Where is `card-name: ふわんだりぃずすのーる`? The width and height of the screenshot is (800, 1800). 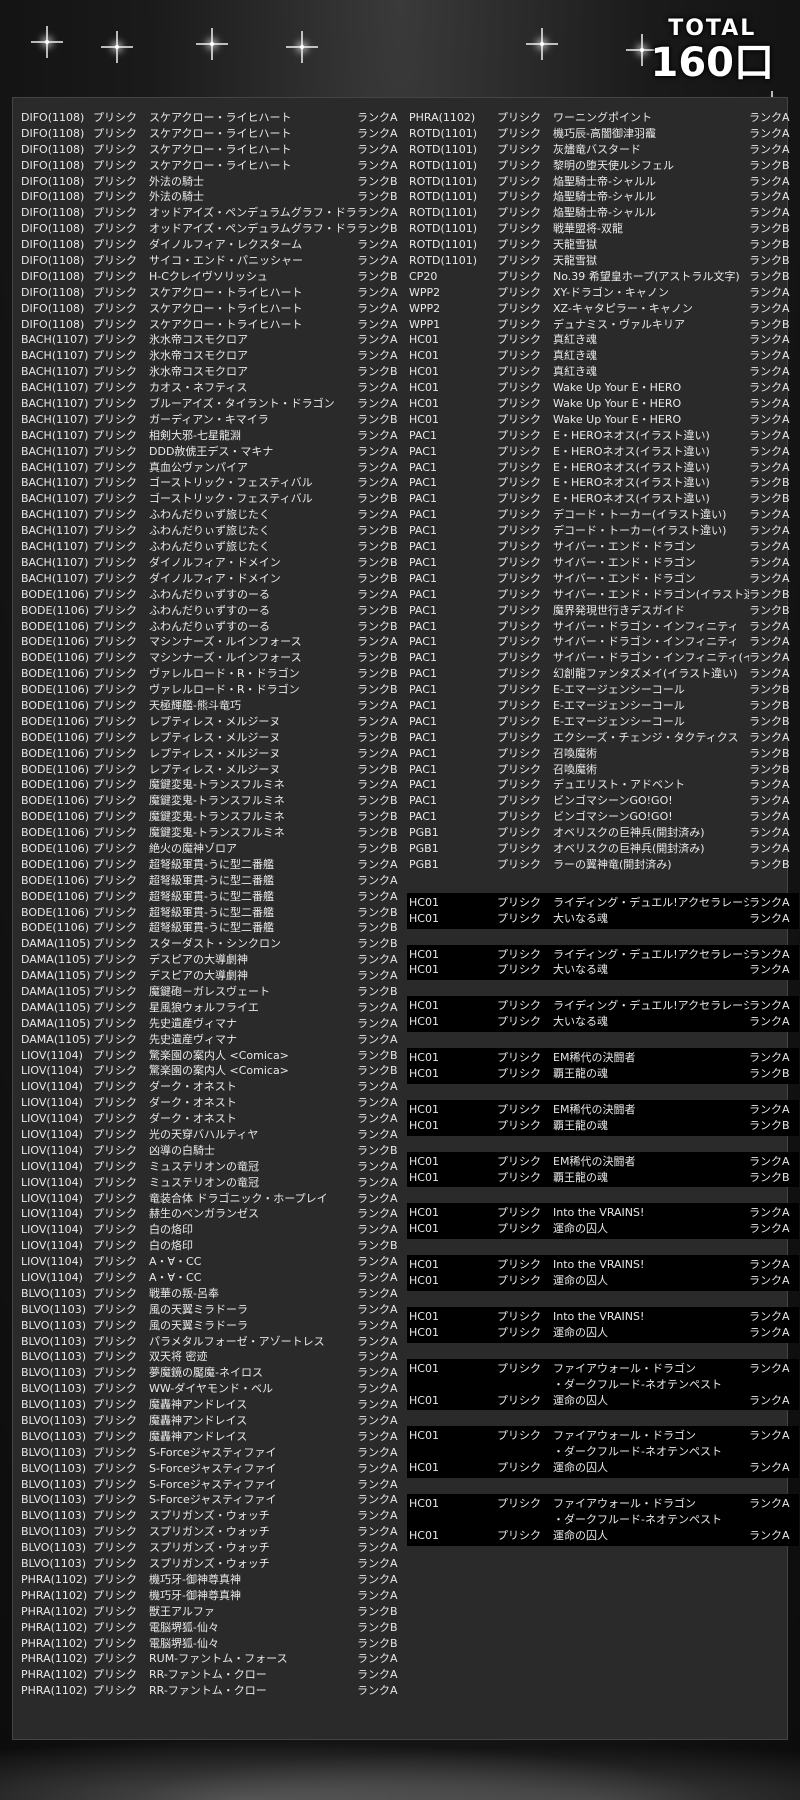
card-name: ふわんだりぃずすのーる is located at coordinates (209, 626).